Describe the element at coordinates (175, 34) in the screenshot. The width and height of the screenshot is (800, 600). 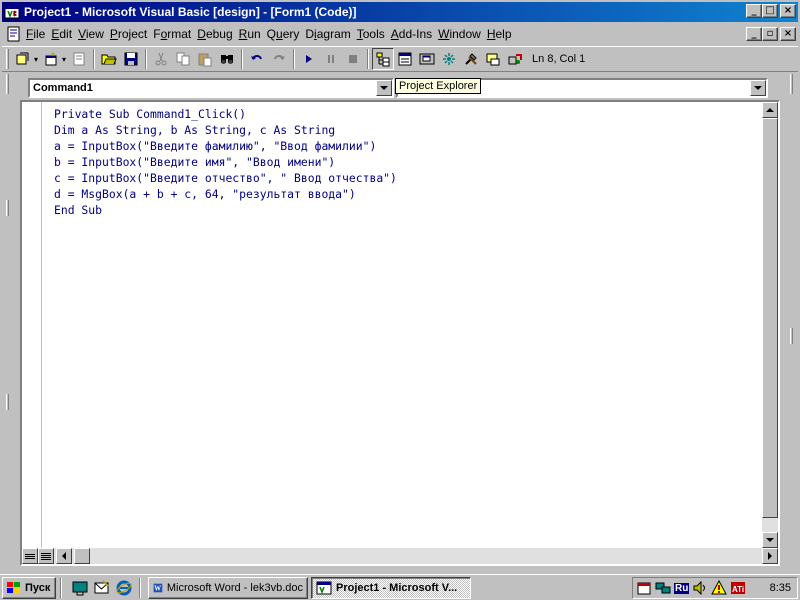
I see `menu-item: Format` at that location.